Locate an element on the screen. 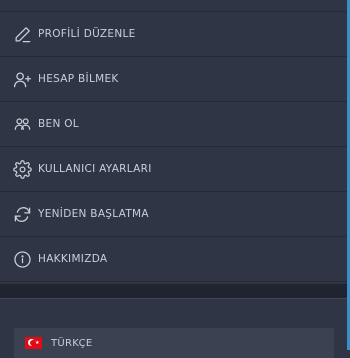  refresh-icon is located at coordinates (22, 214).